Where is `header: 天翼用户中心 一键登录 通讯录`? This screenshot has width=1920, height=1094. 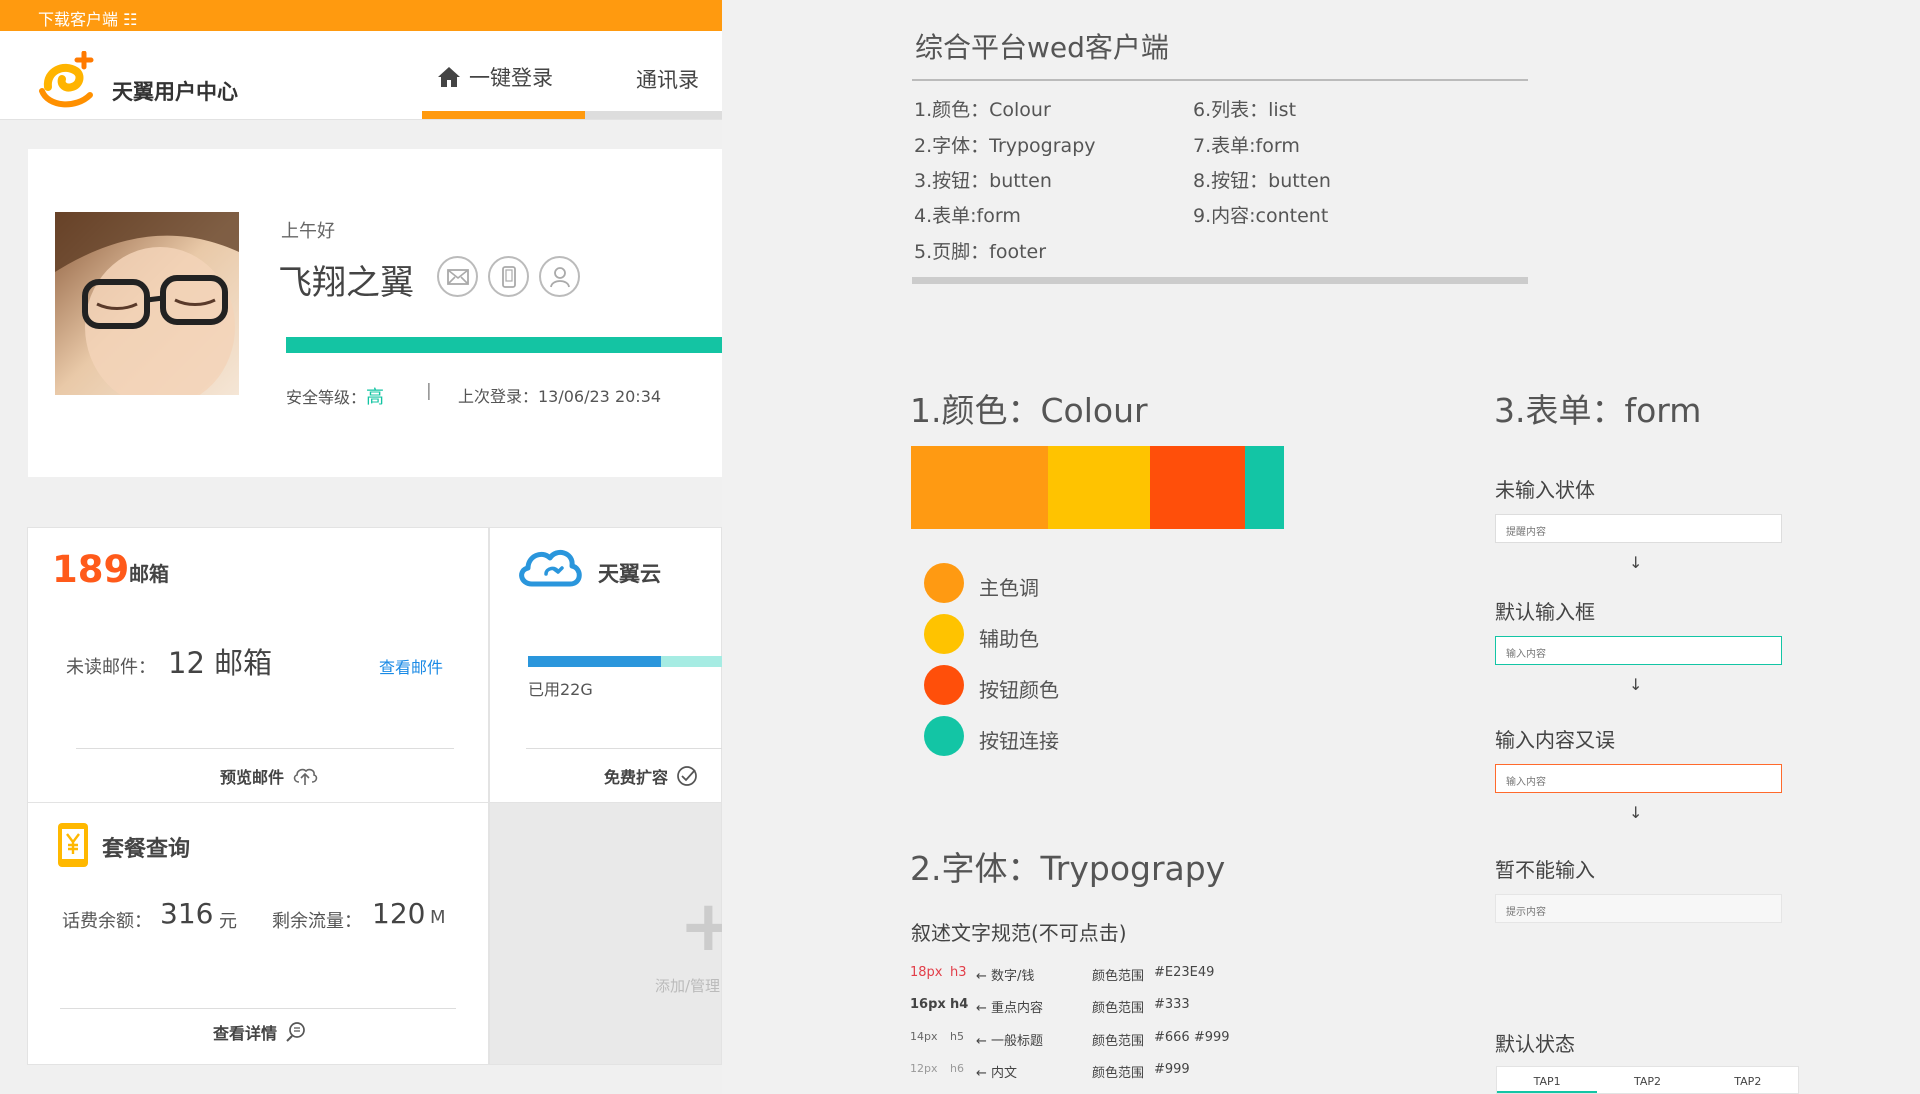 header: 天翼用户中心 一键登录 通讯录 is located at coordinates (361, 75).